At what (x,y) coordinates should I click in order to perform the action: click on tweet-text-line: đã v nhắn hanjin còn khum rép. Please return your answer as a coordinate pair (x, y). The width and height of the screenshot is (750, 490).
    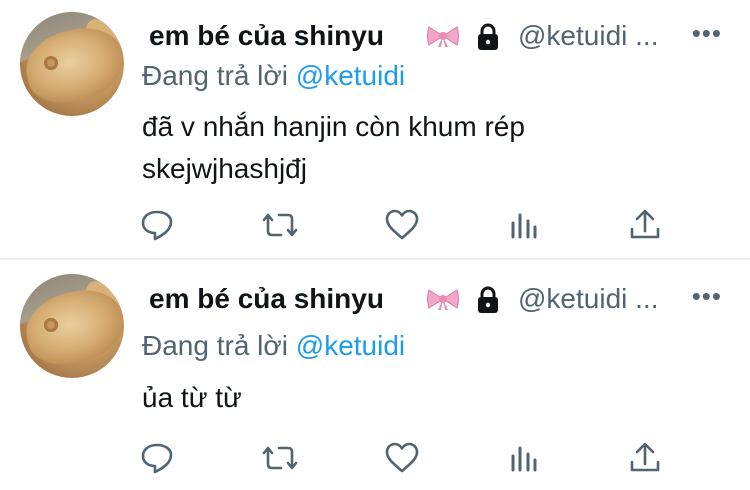
    Looking at the image, I should click on (333, 126).